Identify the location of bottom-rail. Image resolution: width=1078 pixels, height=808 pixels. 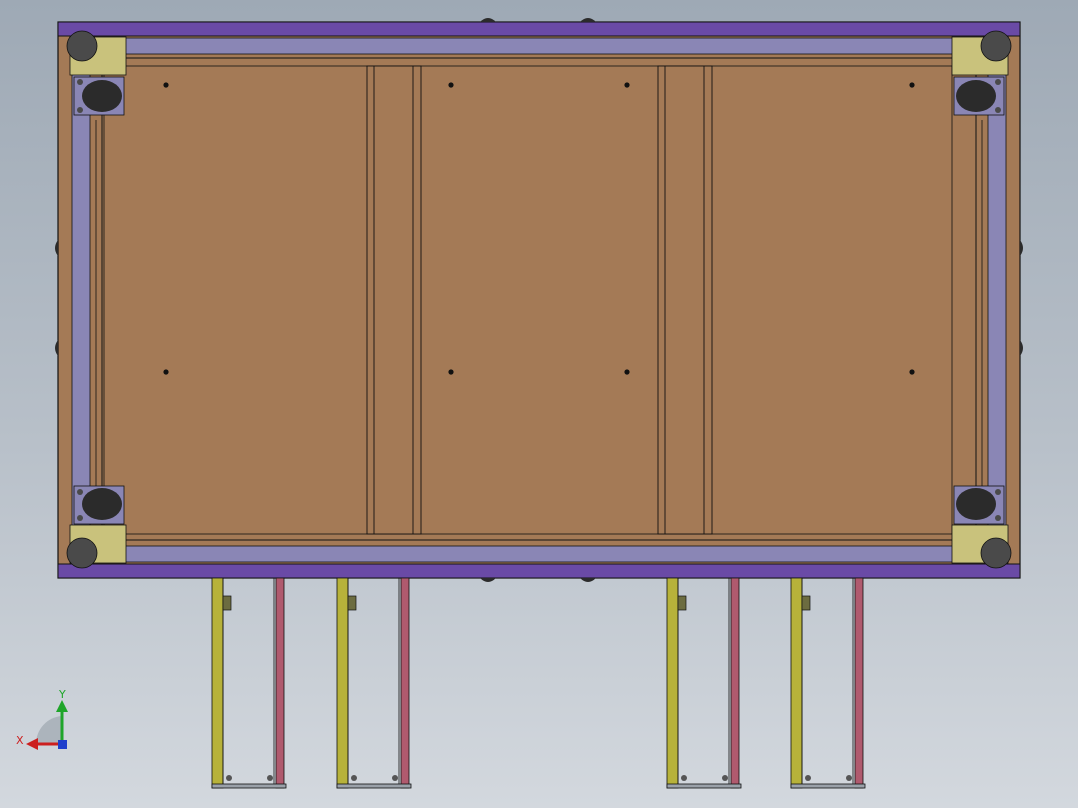
(539, 571).